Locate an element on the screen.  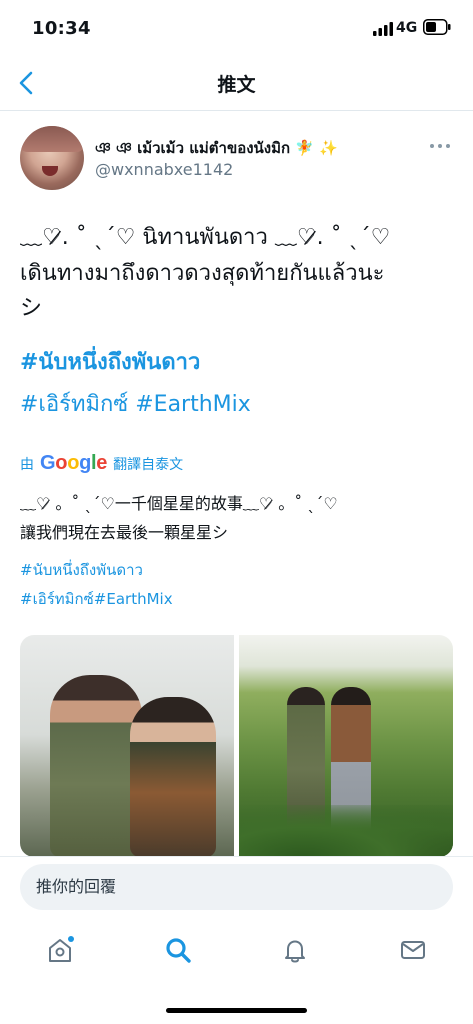
author-name: ঞ ঞ เม้วเม้ว แม่ตำของนังมิก 🧚 ✨ is located at coordinates (216, 149).